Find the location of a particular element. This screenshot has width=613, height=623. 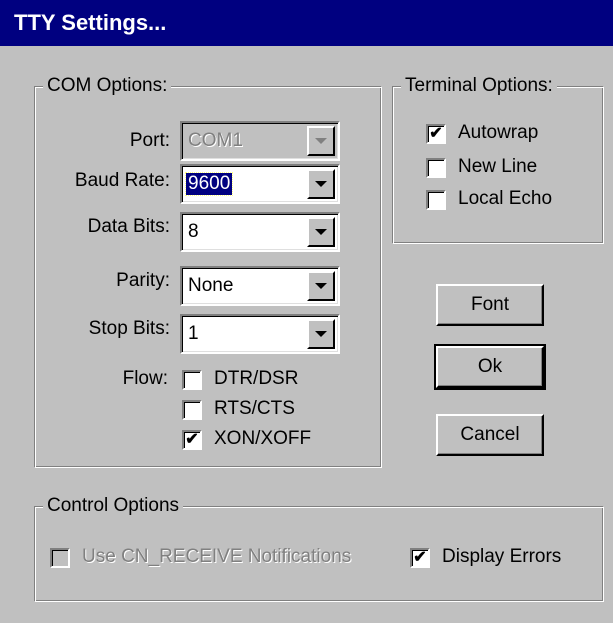

cancel-button-label: Cancel is located at coordinates (490, 434).